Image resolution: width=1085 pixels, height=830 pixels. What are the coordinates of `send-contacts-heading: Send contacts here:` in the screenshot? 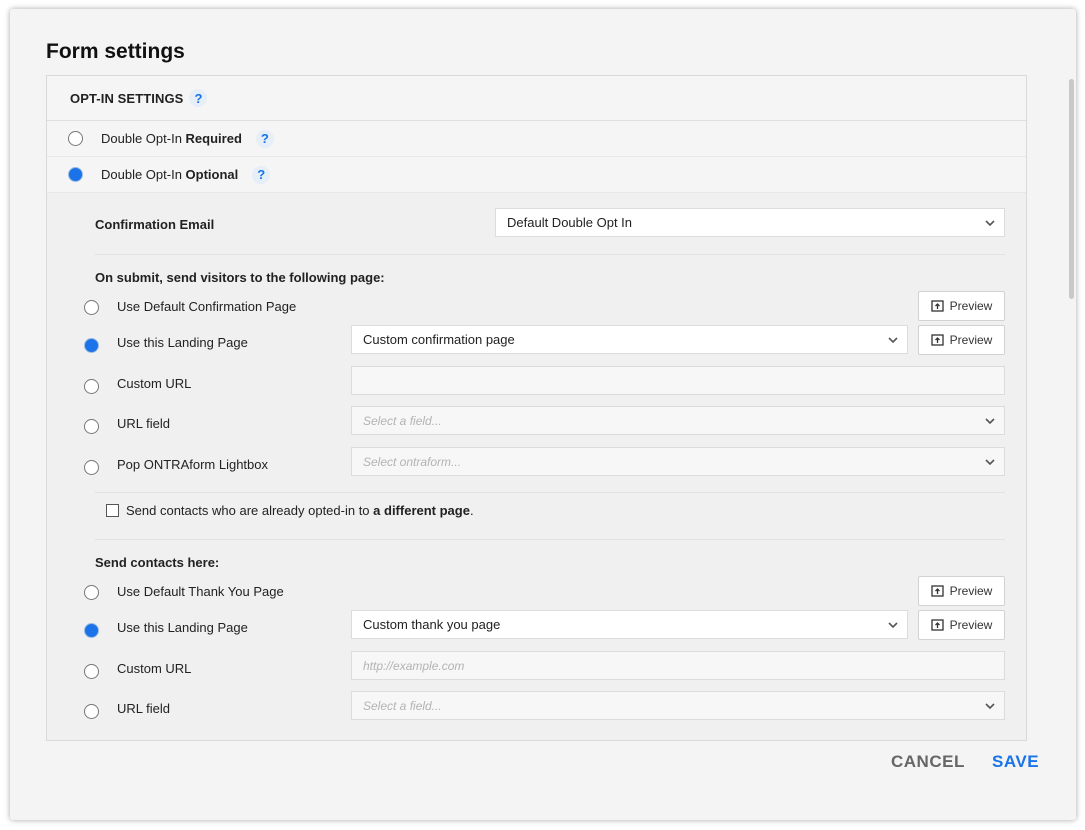 It's located at (157, 562).